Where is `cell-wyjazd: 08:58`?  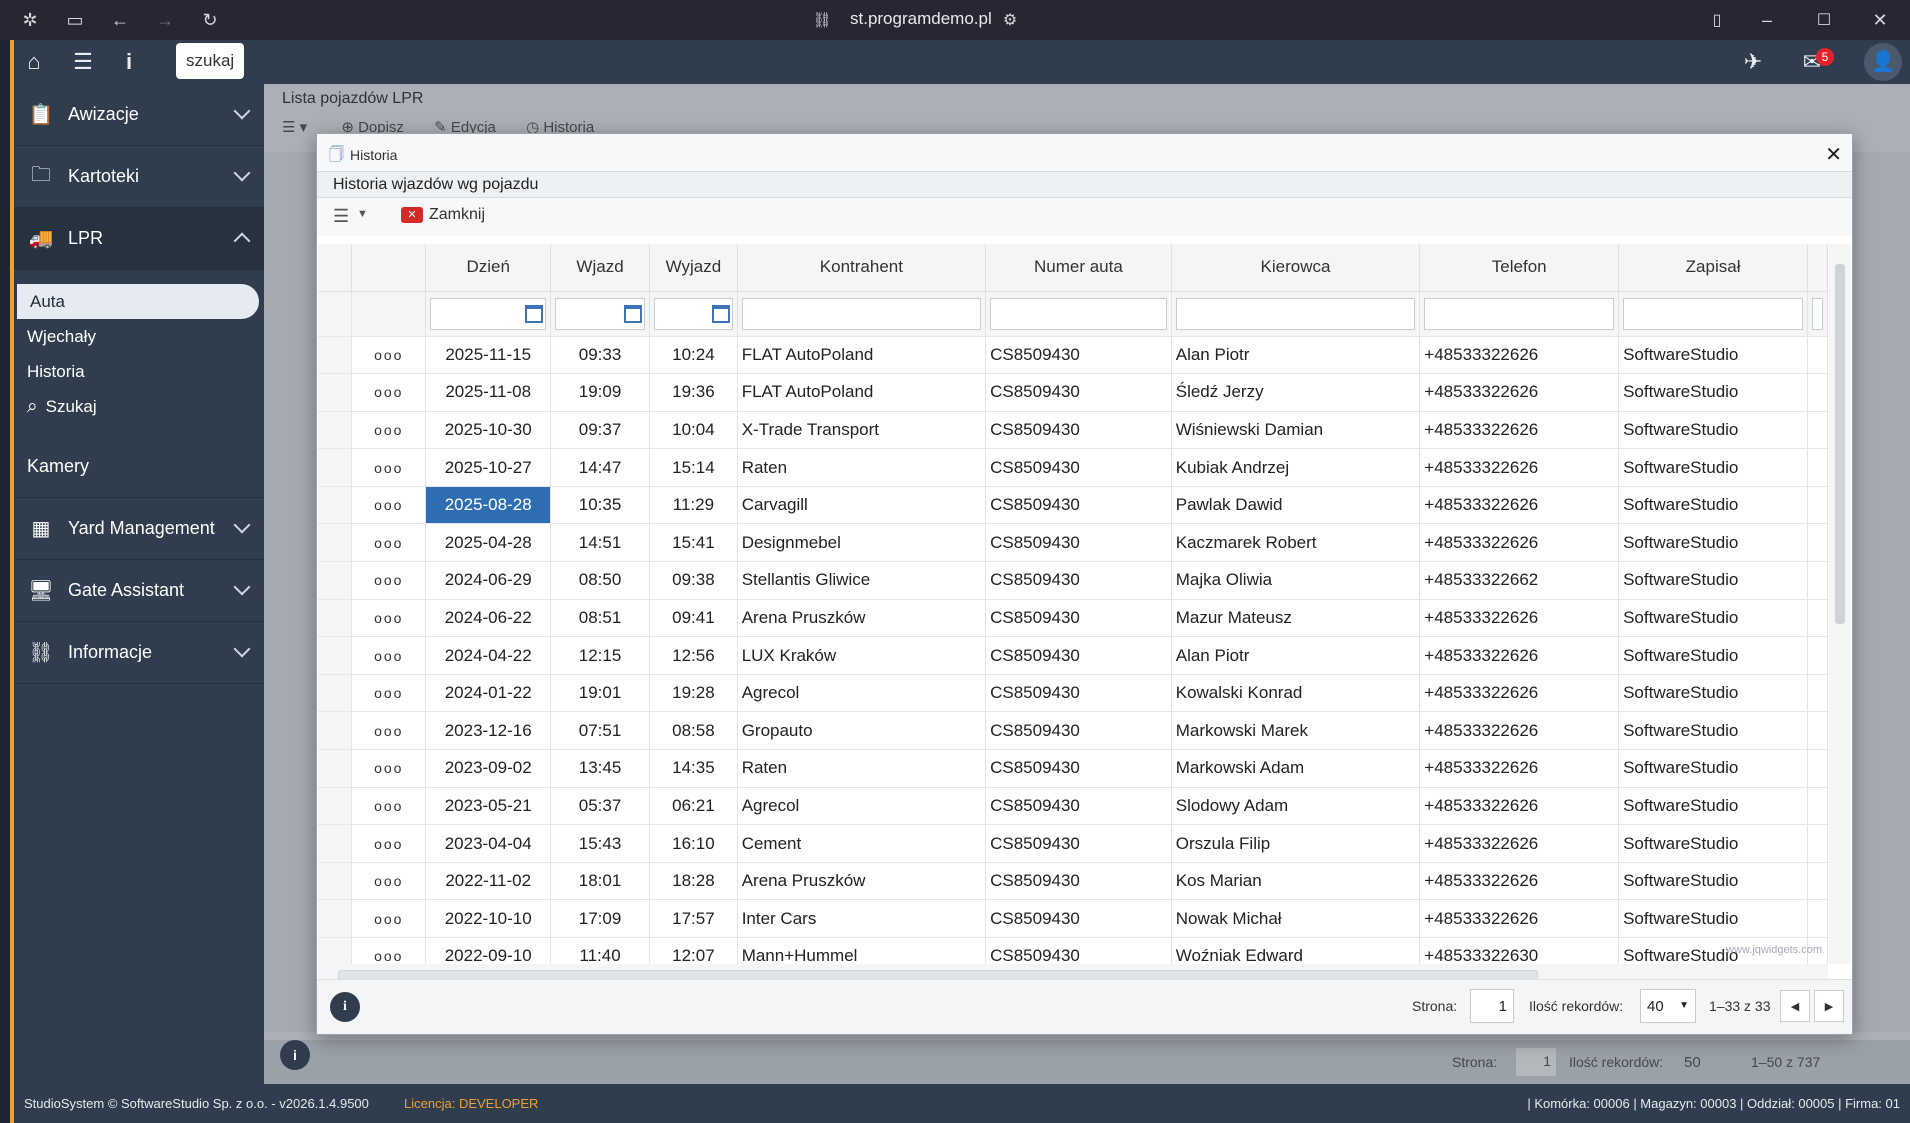
cell-wyjazd: 08:58 is located at coordinates (693, 731).